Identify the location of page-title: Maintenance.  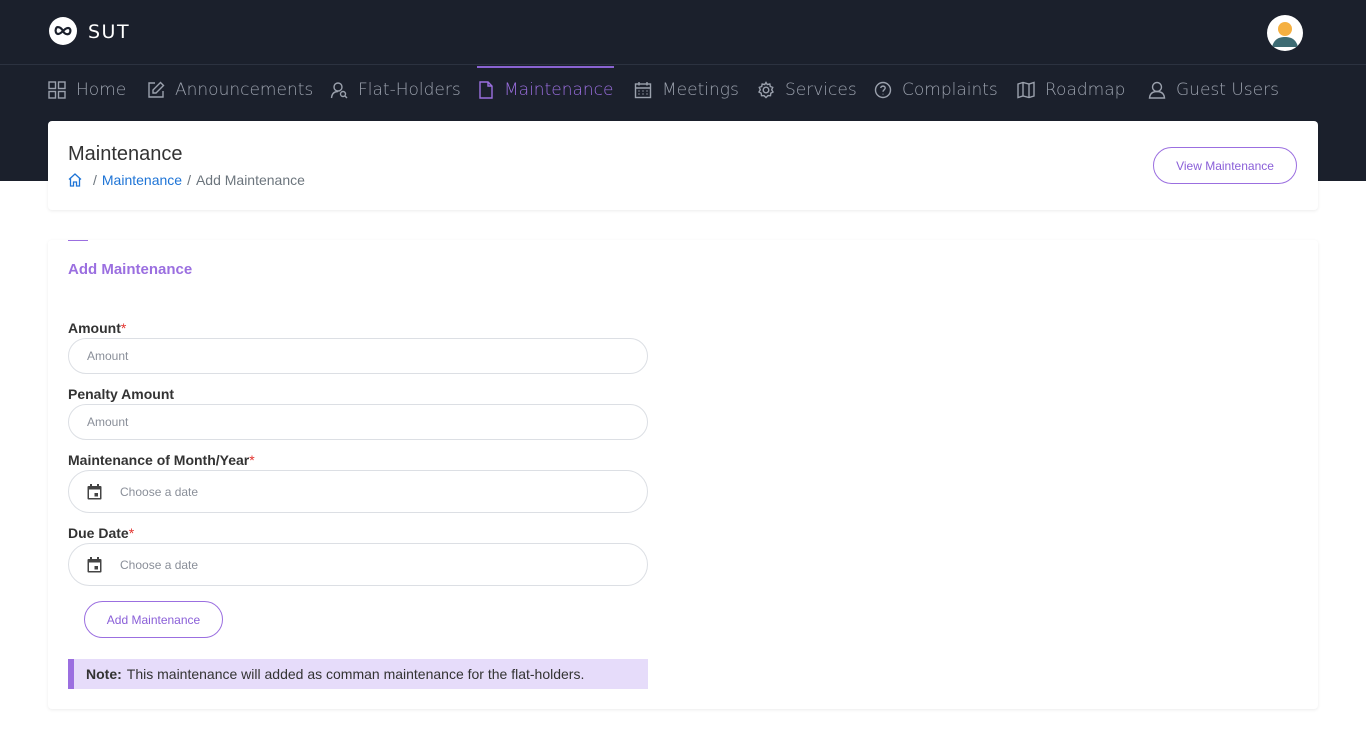
(125, 154).